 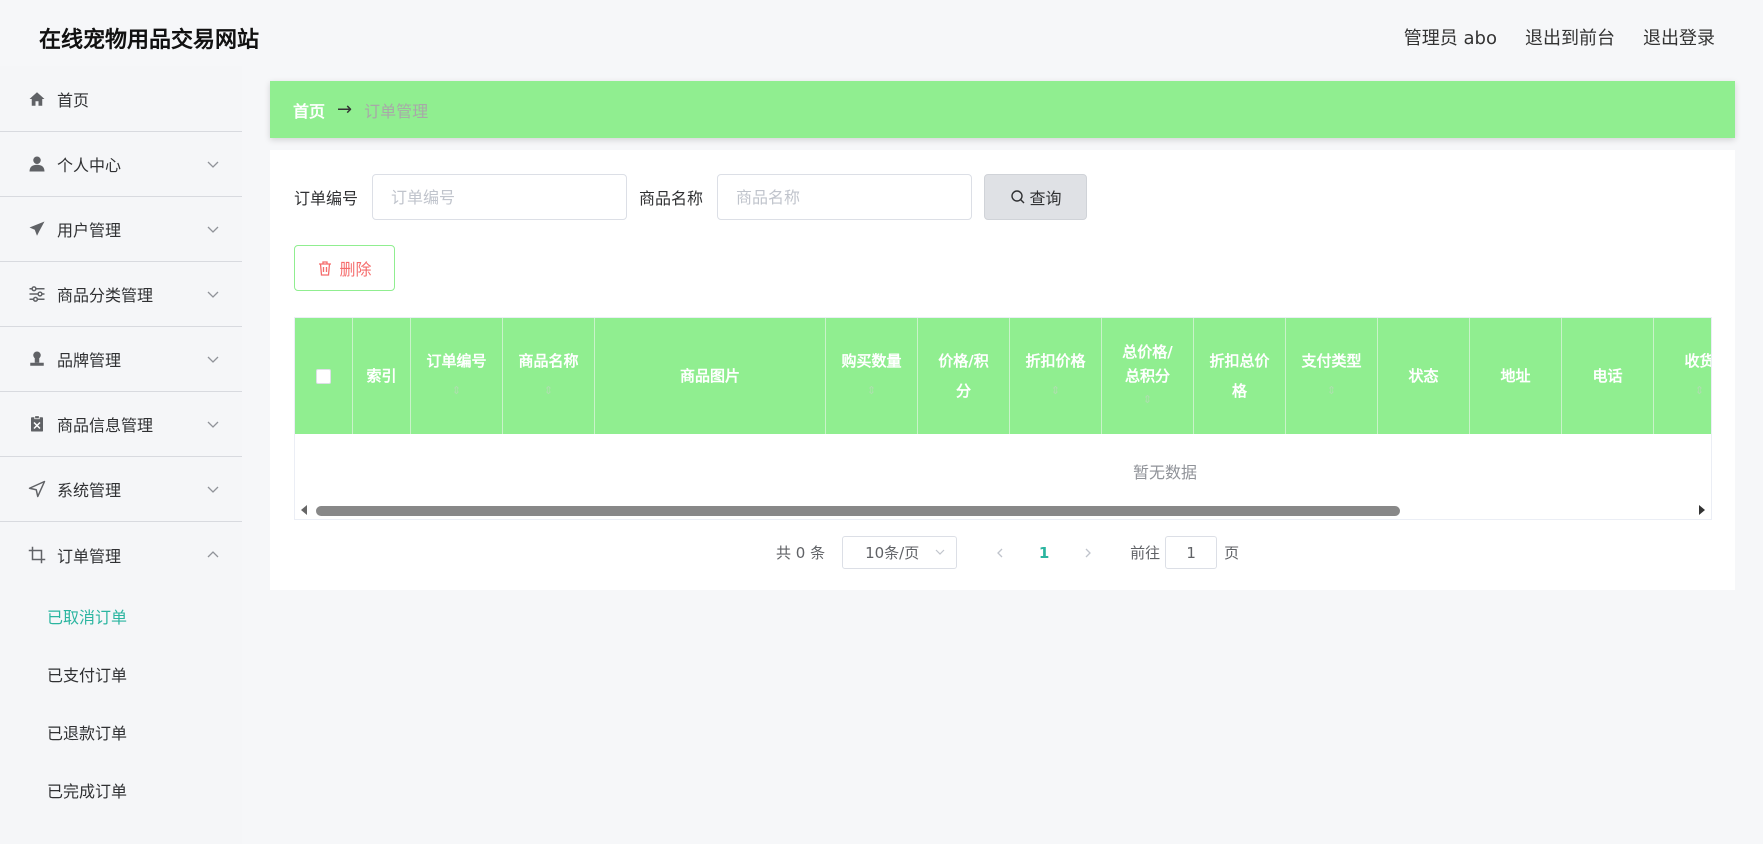 I want to click on sliders-icon, so click(x=37, y=294).